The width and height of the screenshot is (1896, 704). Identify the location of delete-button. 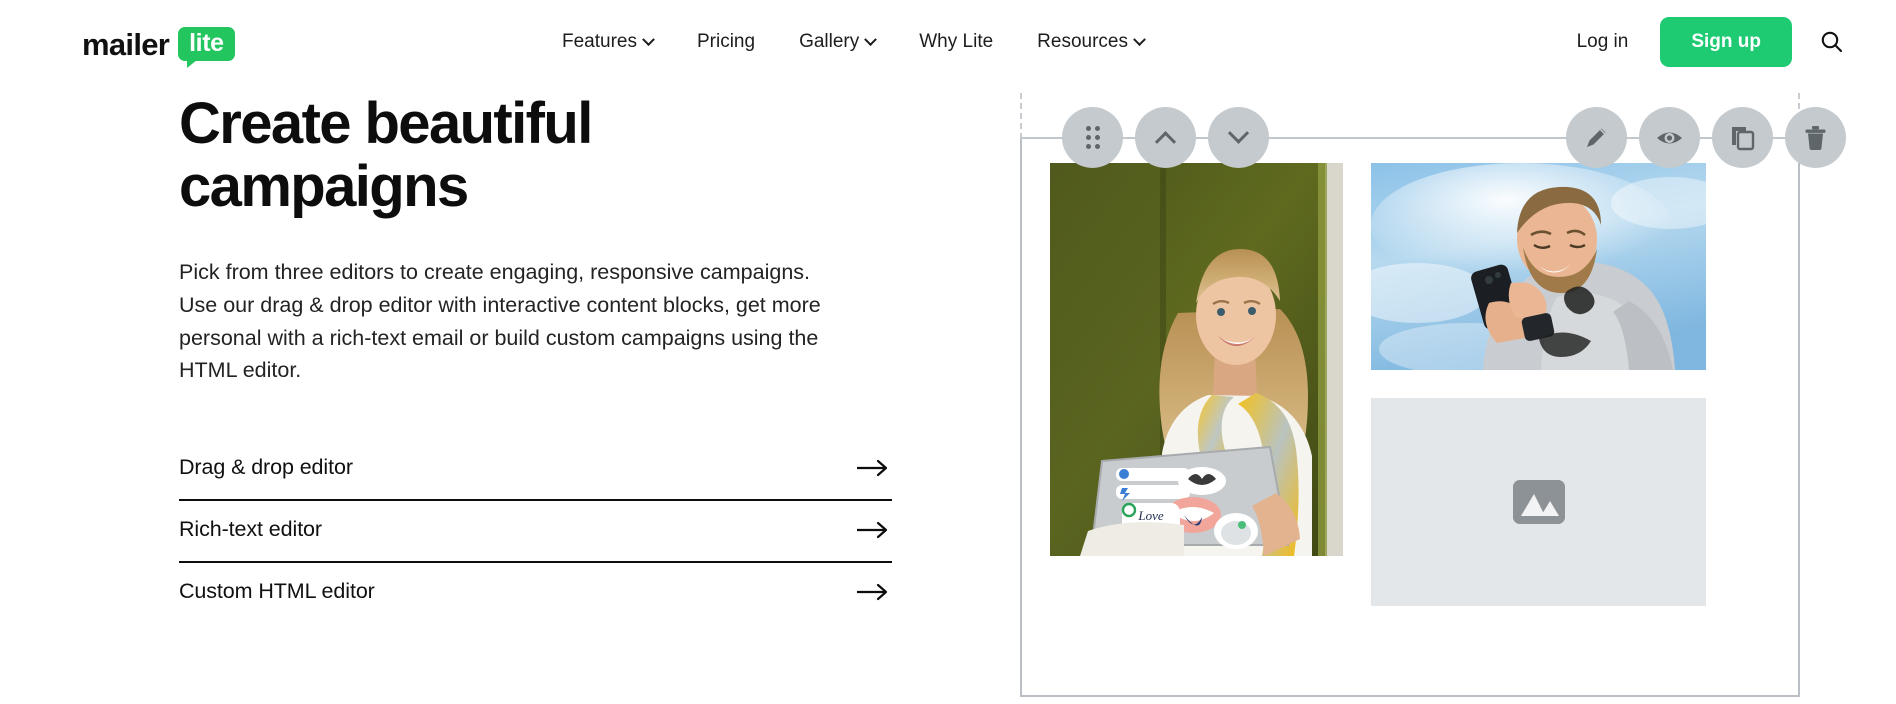
(1815, 137).